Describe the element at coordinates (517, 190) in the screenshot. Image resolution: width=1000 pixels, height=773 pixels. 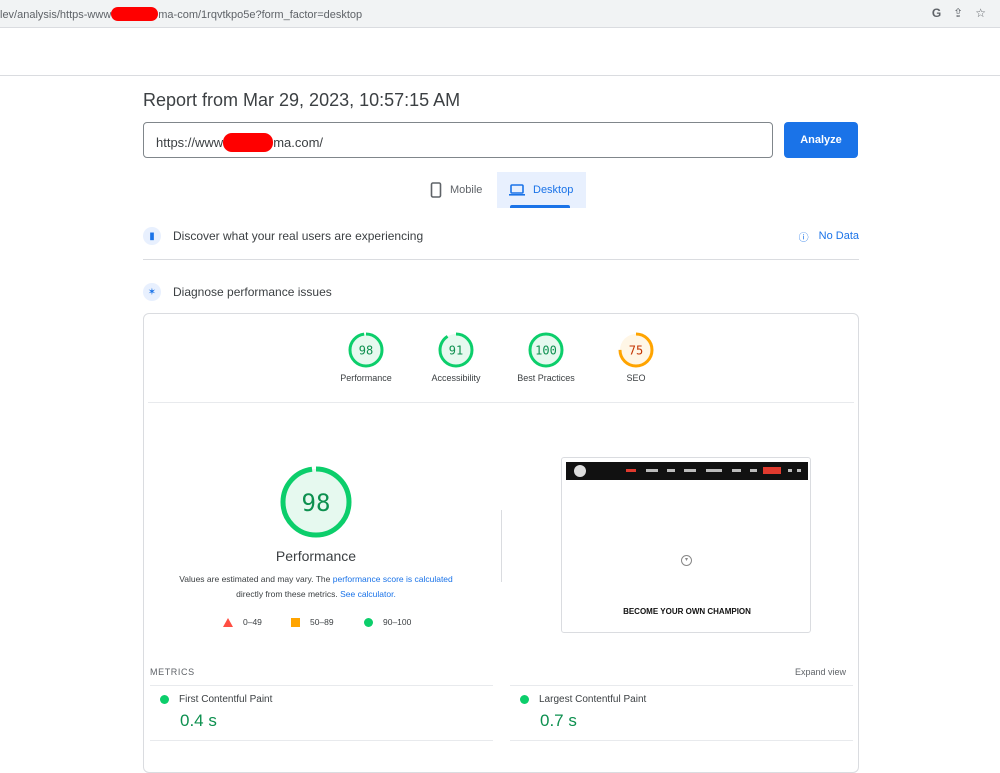
I see `laptop-icon` at that location.